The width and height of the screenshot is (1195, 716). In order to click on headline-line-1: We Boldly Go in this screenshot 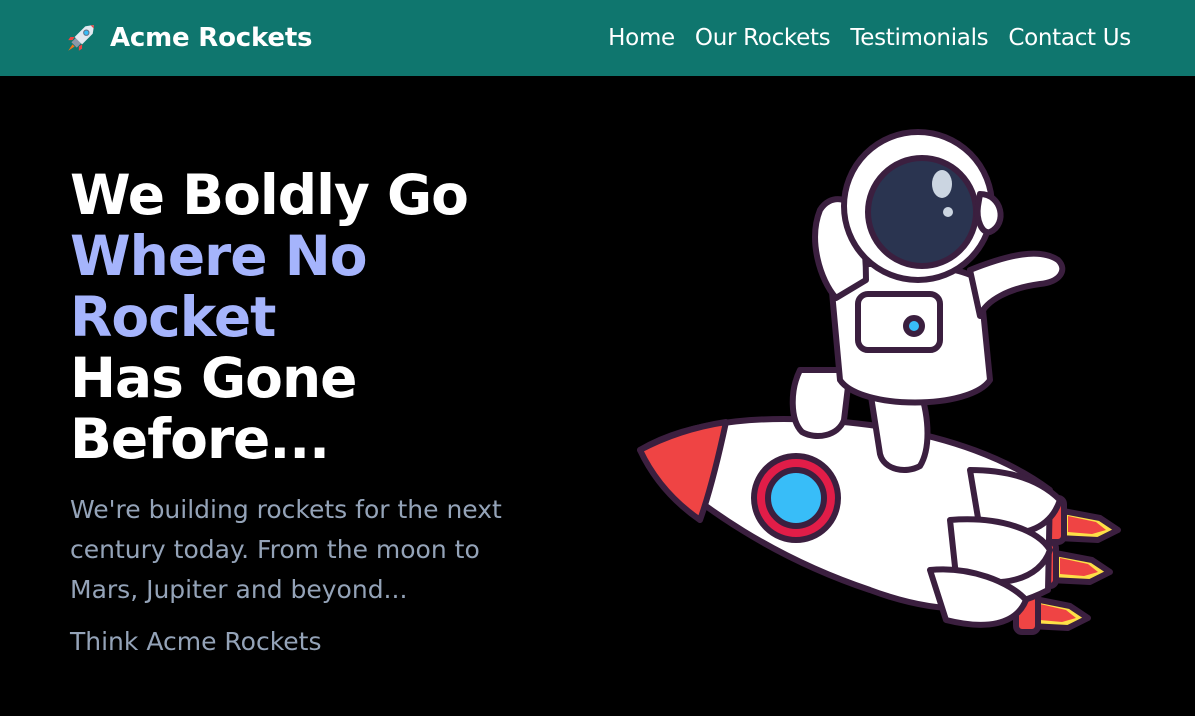, I will do `click(269, 195)`.